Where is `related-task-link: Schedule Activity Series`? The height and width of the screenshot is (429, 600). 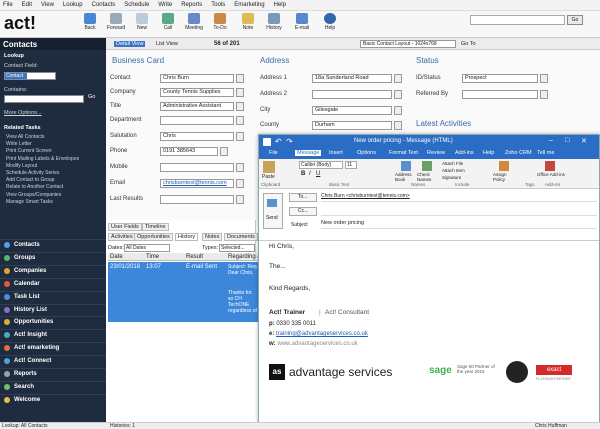
related-task-link: Schedule Activity Series is located at coordinates (32, 173).